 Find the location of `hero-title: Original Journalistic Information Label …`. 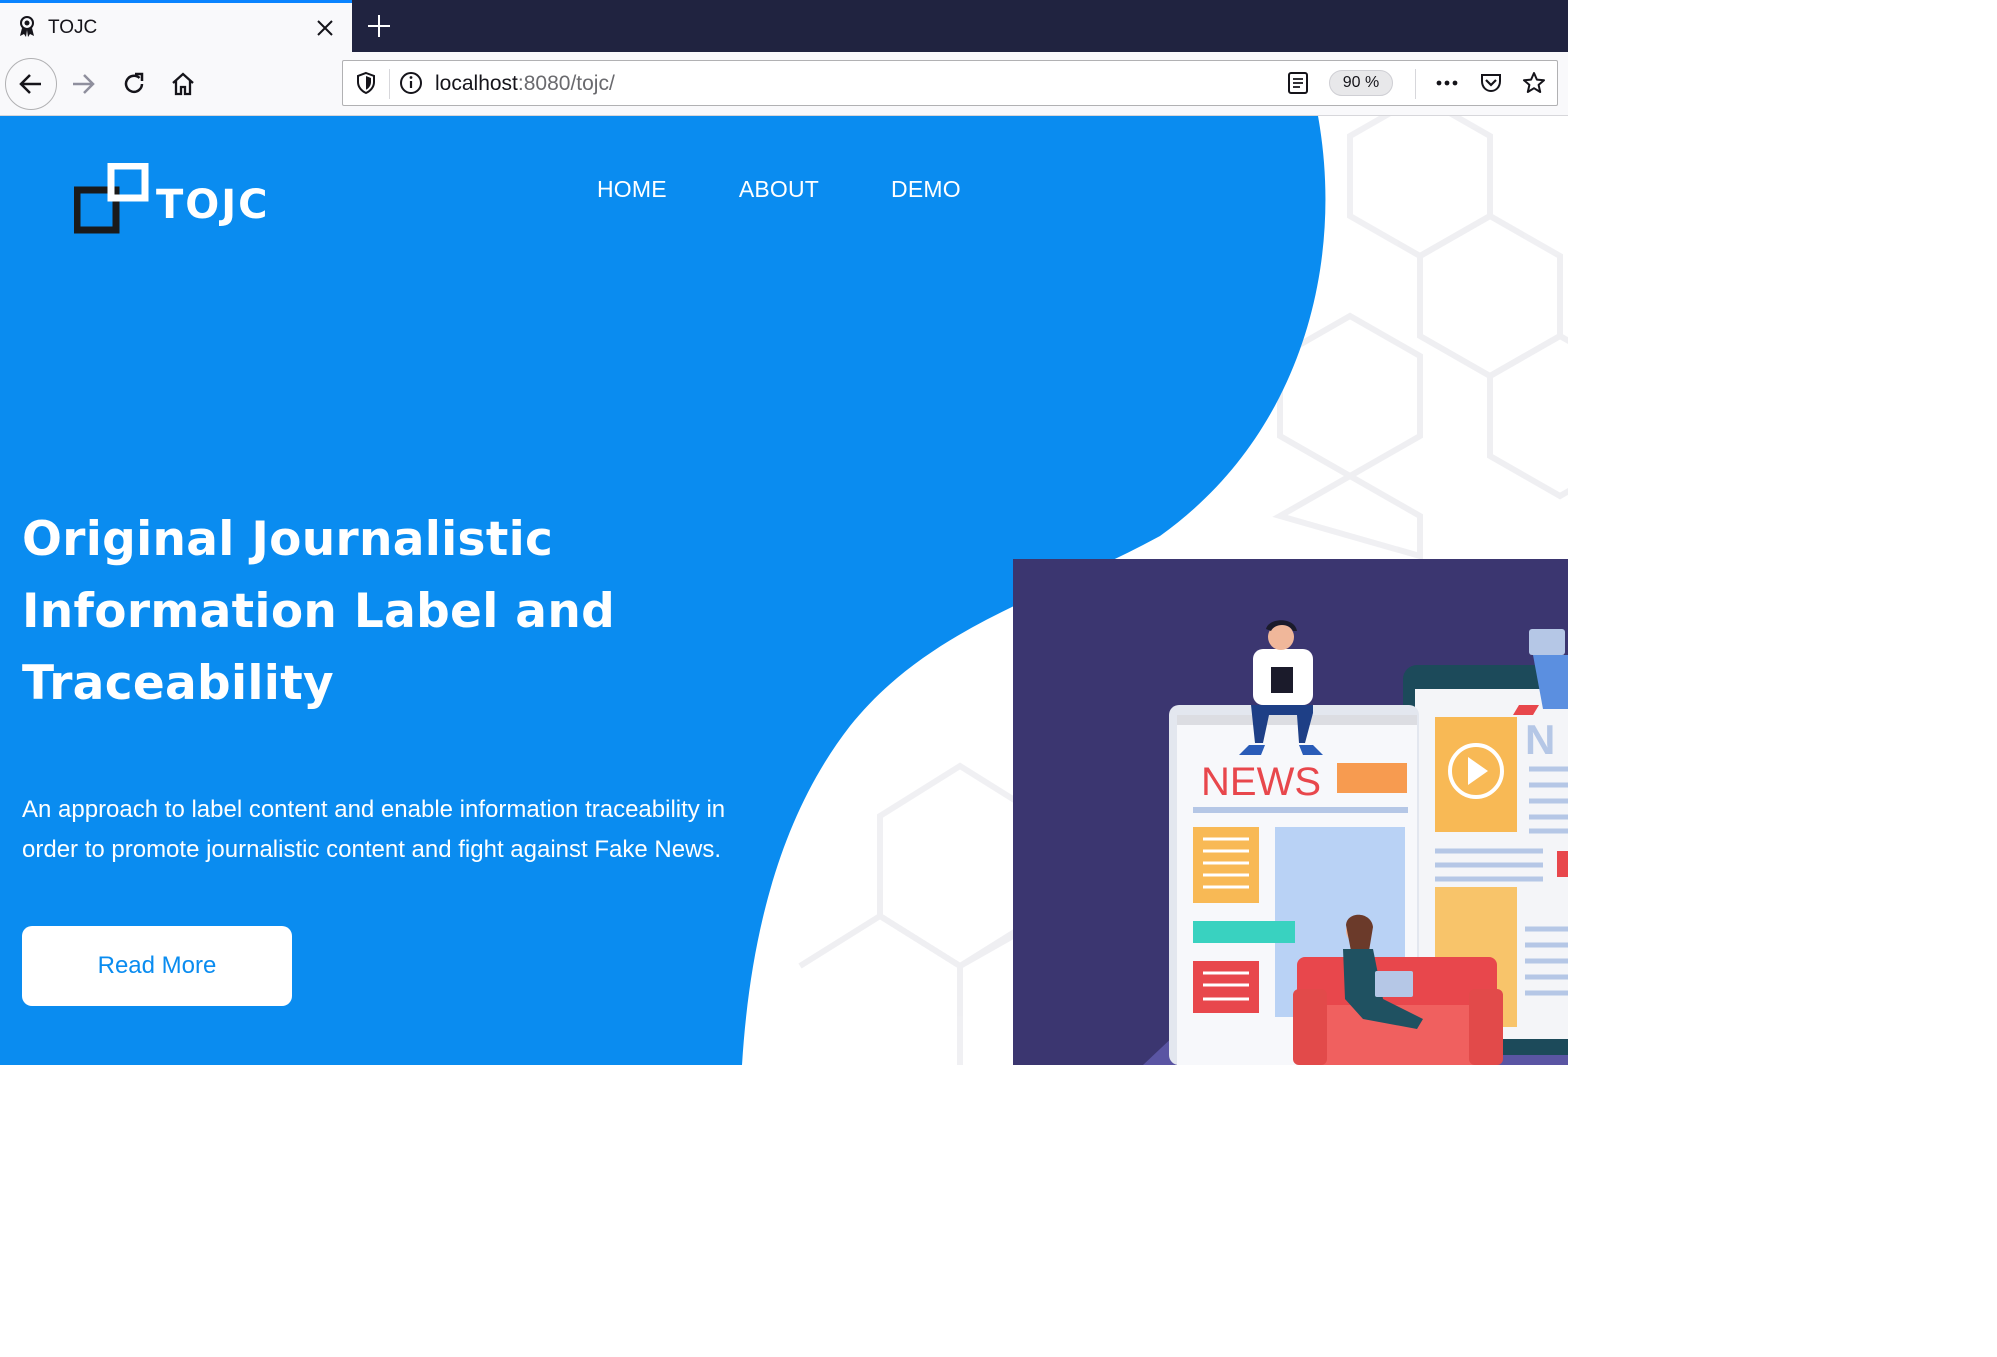

hero-title: Original Journalistic Information Label … is located at coordinates (319, 611).